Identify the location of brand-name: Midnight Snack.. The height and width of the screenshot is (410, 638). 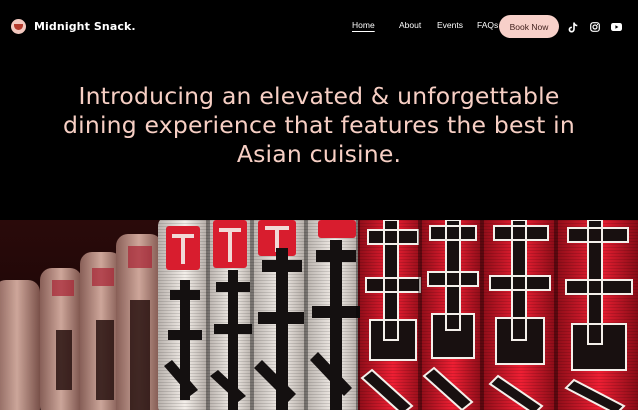
(85, 26).